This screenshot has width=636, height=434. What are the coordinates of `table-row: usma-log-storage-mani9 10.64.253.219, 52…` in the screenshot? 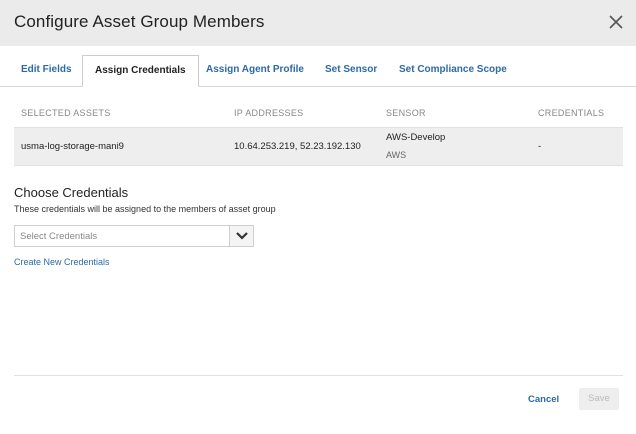 It's located at (318, 147).